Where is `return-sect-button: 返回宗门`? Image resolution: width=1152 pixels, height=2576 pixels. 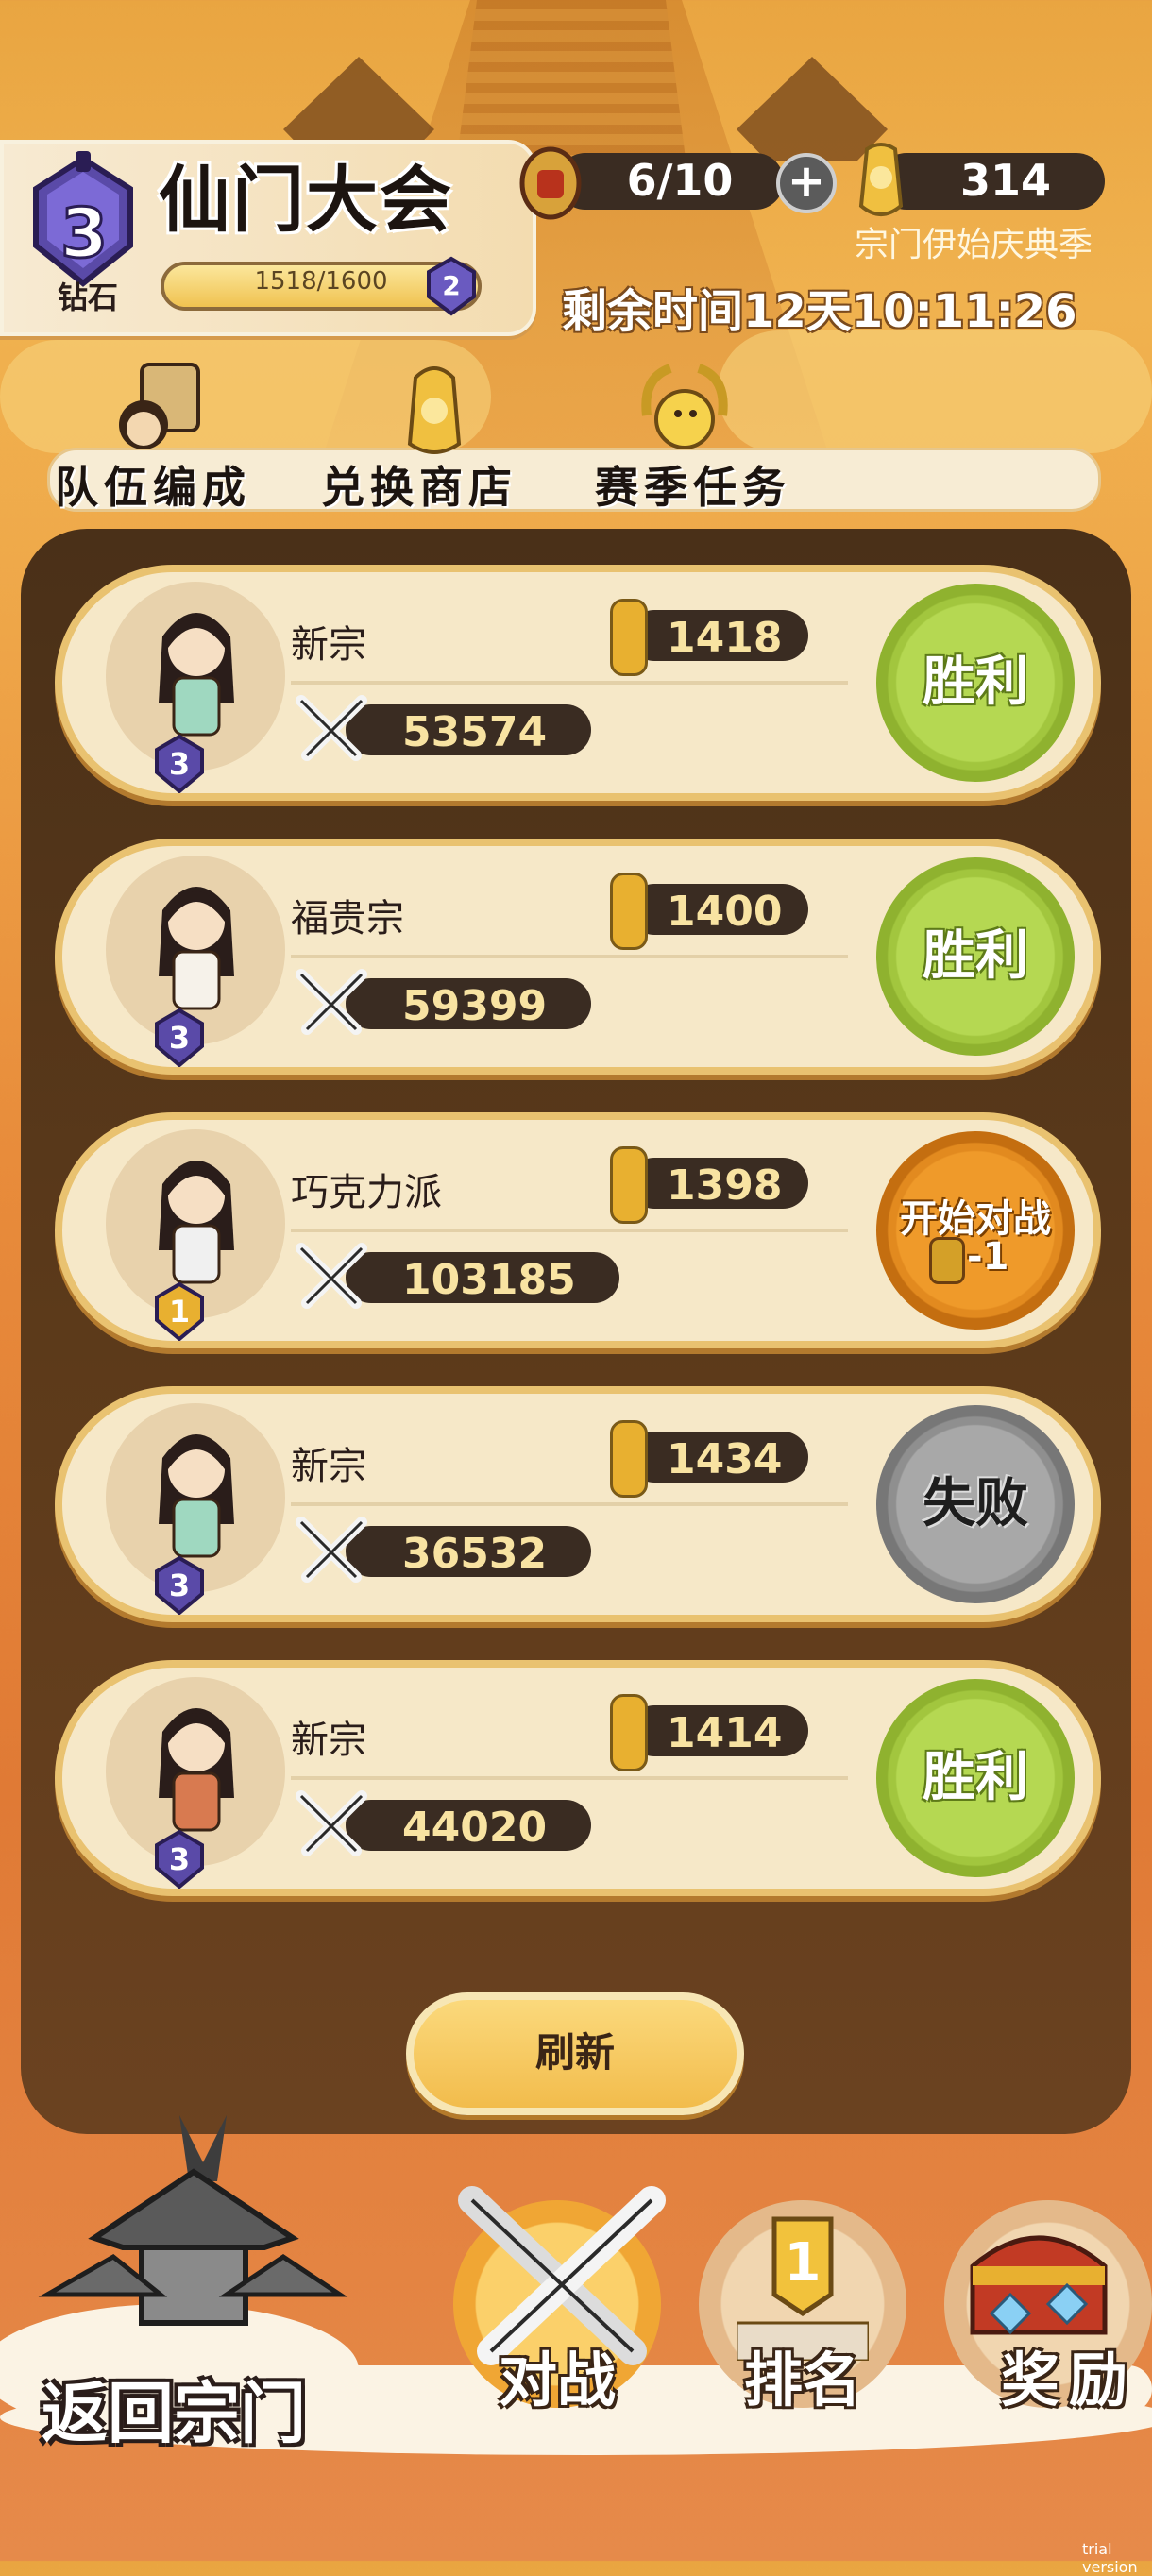 return-sect-button: 返回宗门 is located at coordinates (188, 2285).